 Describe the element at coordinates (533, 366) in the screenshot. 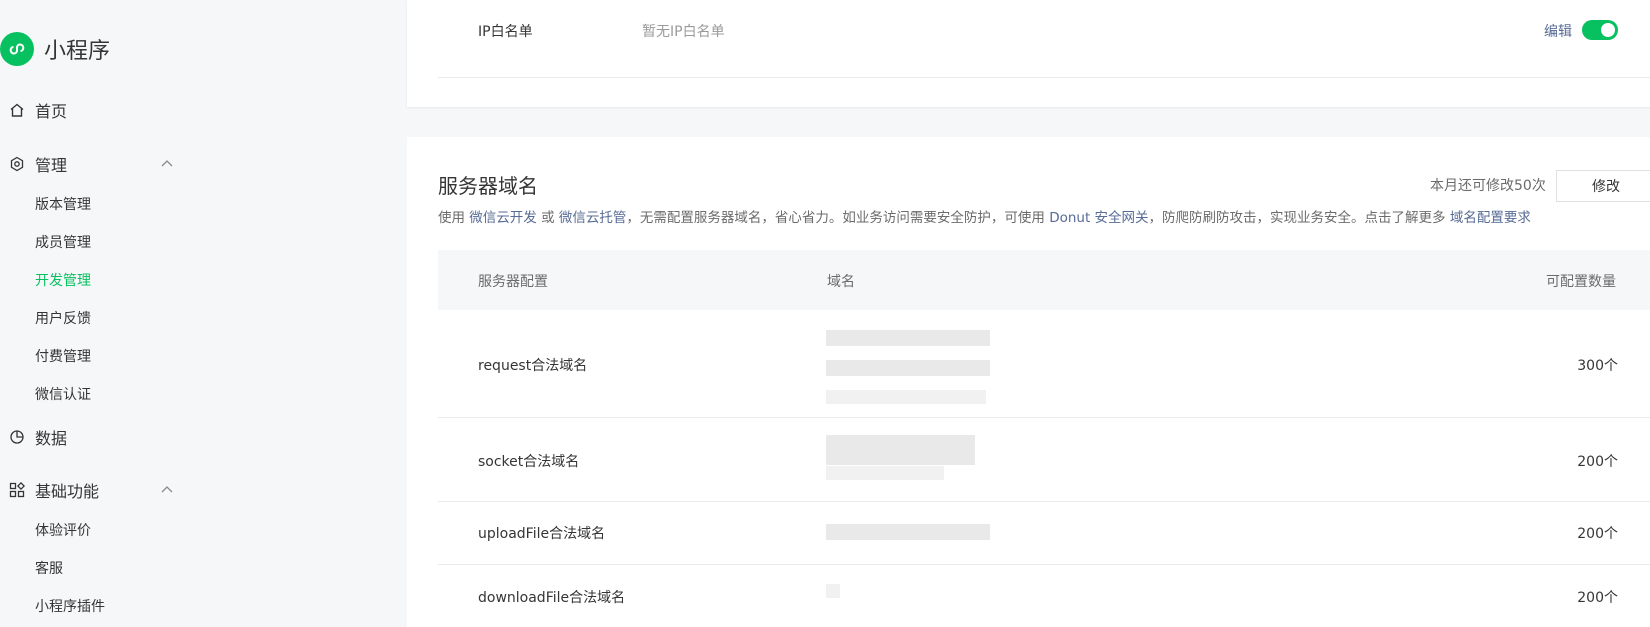

I see `row-name: request合法域名` at that location.